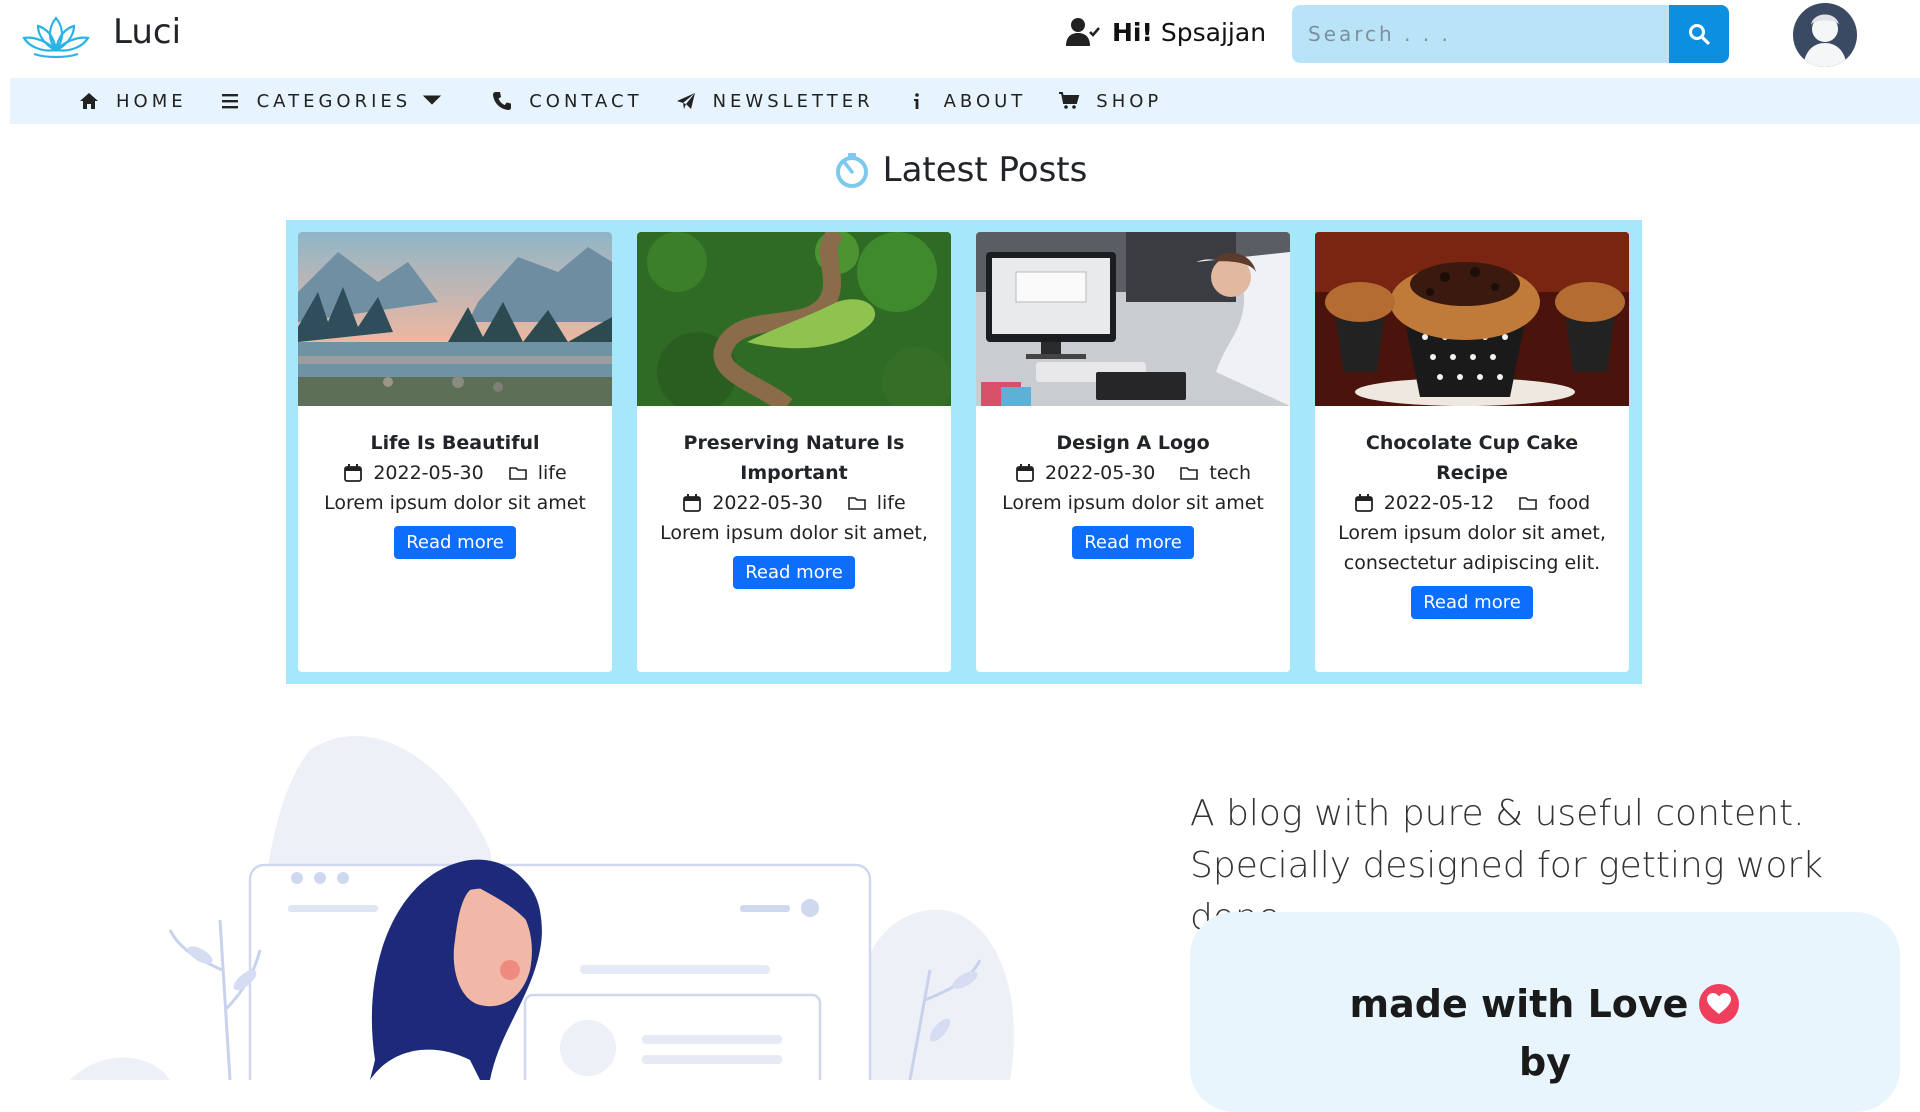  I want to click on post-title: Design A Logo, so click(1133, 443).